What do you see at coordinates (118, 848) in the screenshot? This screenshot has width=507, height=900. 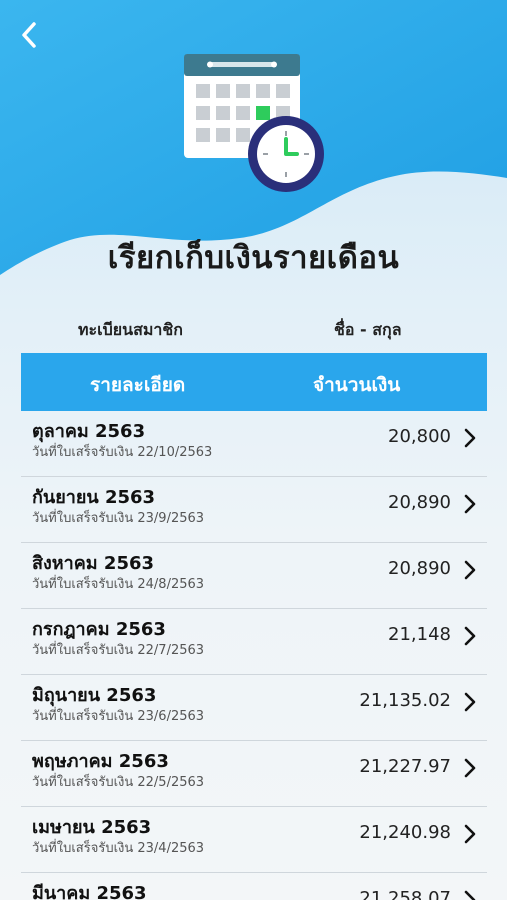 I see `row-receipt-date: วันที่ใบเสร็จรับเงิน 23/4/2563` at bounding box center [118, 848].